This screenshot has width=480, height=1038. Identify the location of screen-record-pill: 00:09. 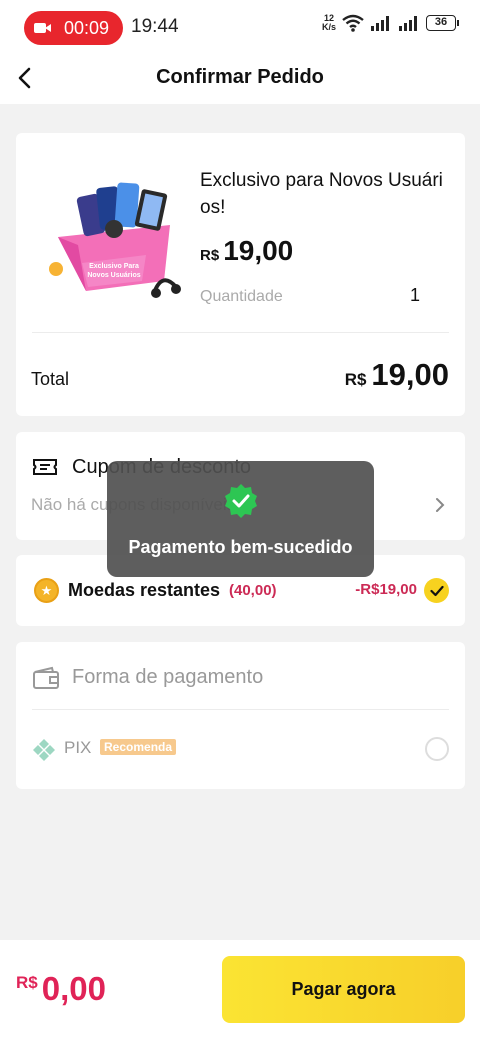
(73, 28).